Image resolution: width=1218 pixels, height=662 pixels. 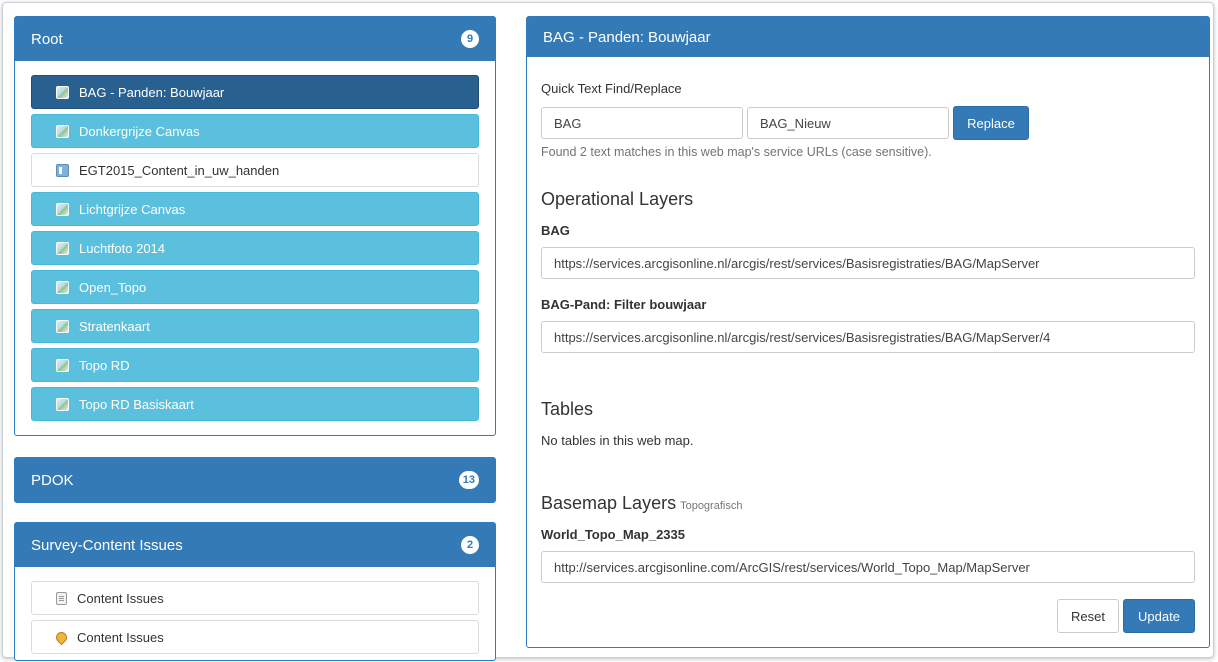 What do you see at coordinates (122, 248) in the screenshot?
I see `root-item-label: Luchtfoto 2014` at bounding box center [122, 248].